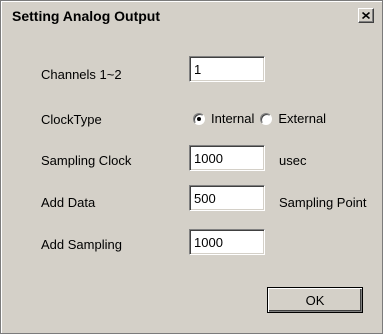 Image resolution: width=383 pixels, height=334 pixels. What do you see at coordinates (191, 16) in the screenshot?
I see `title-bar: Setting Analog Output` at bounding box center [191, 16].